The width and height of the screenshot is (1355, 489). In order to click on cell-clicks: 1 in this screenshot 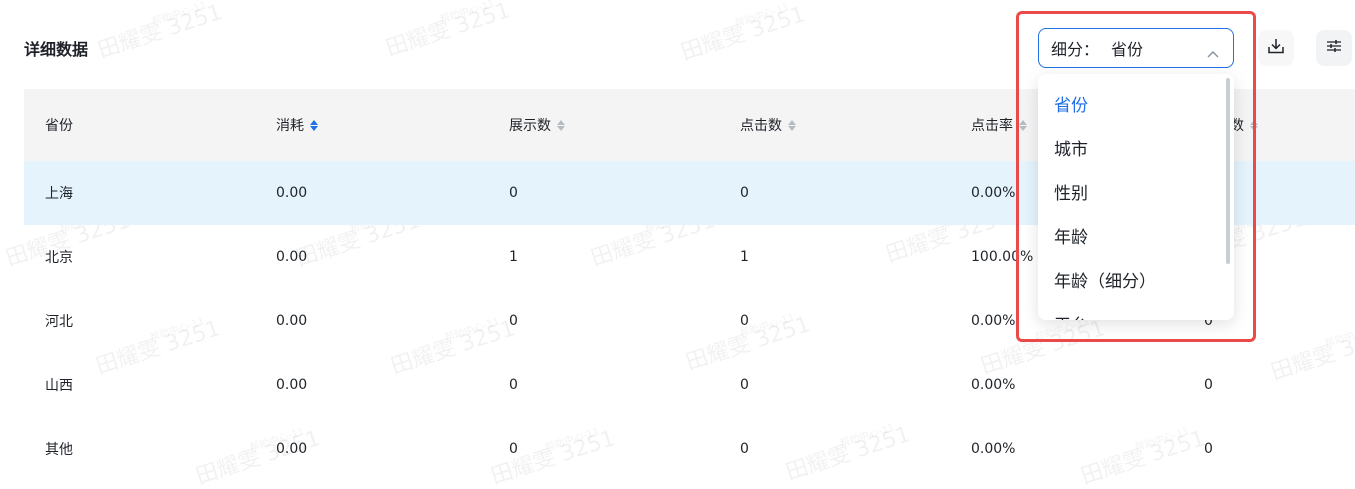, I will do `click(744, 257)`.